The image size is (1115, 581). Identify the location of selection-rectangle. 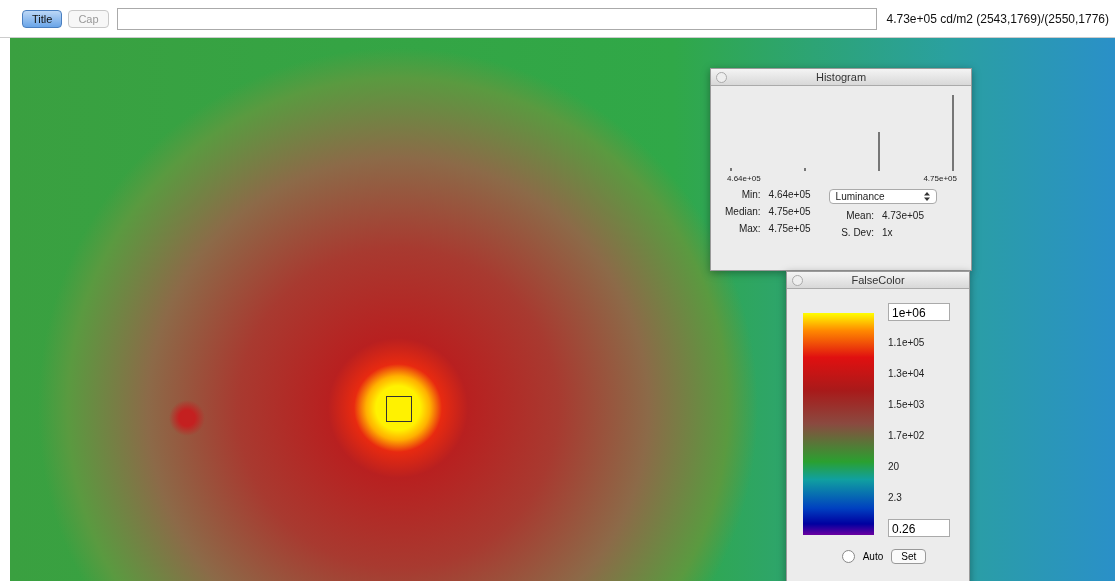
(399, 409).